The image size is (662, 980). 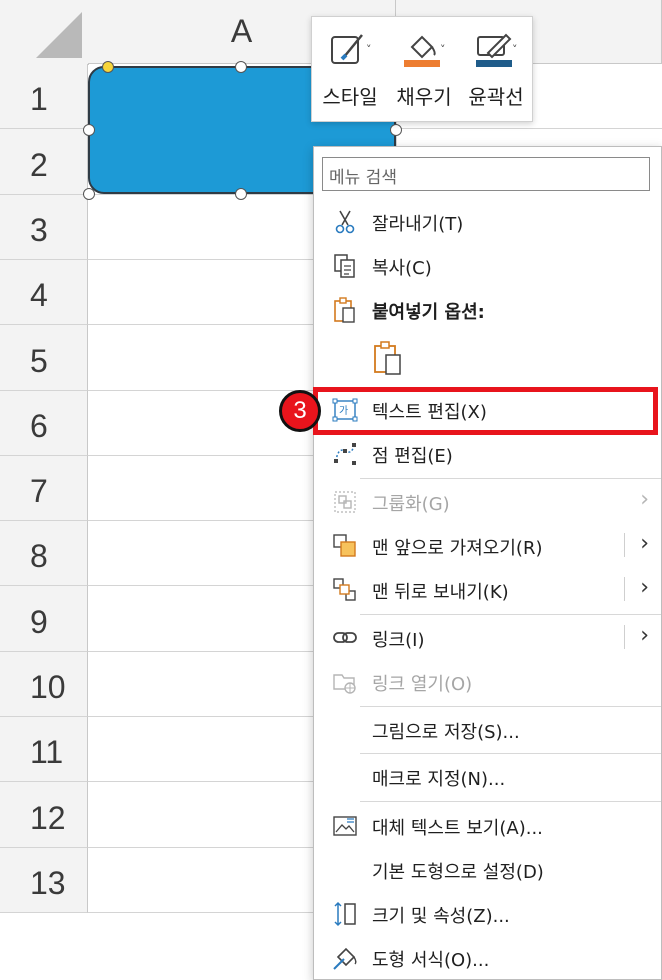 I want to click on link-label: 링크(I), so click(x=398, y=640).